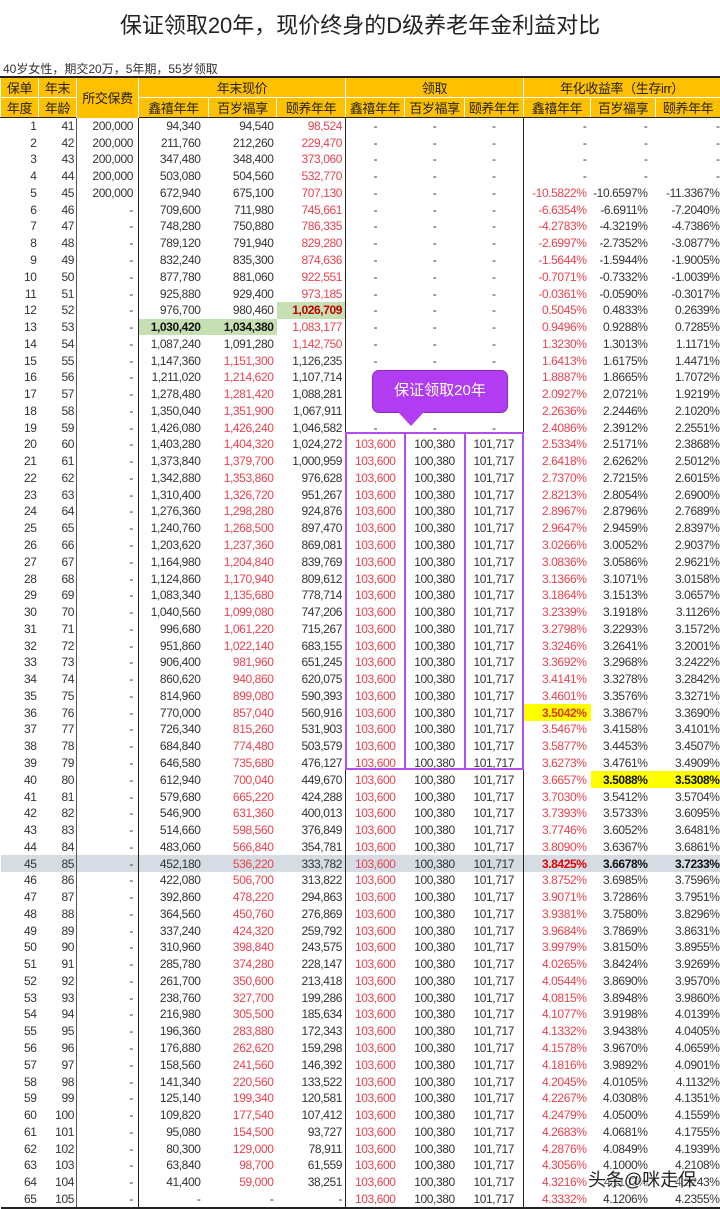 The width and height of the screenshot is (720, 1209). Describe the element at coordinates (20, 712) in the screenshot. I see `cell-policy-year: 36` at that location.